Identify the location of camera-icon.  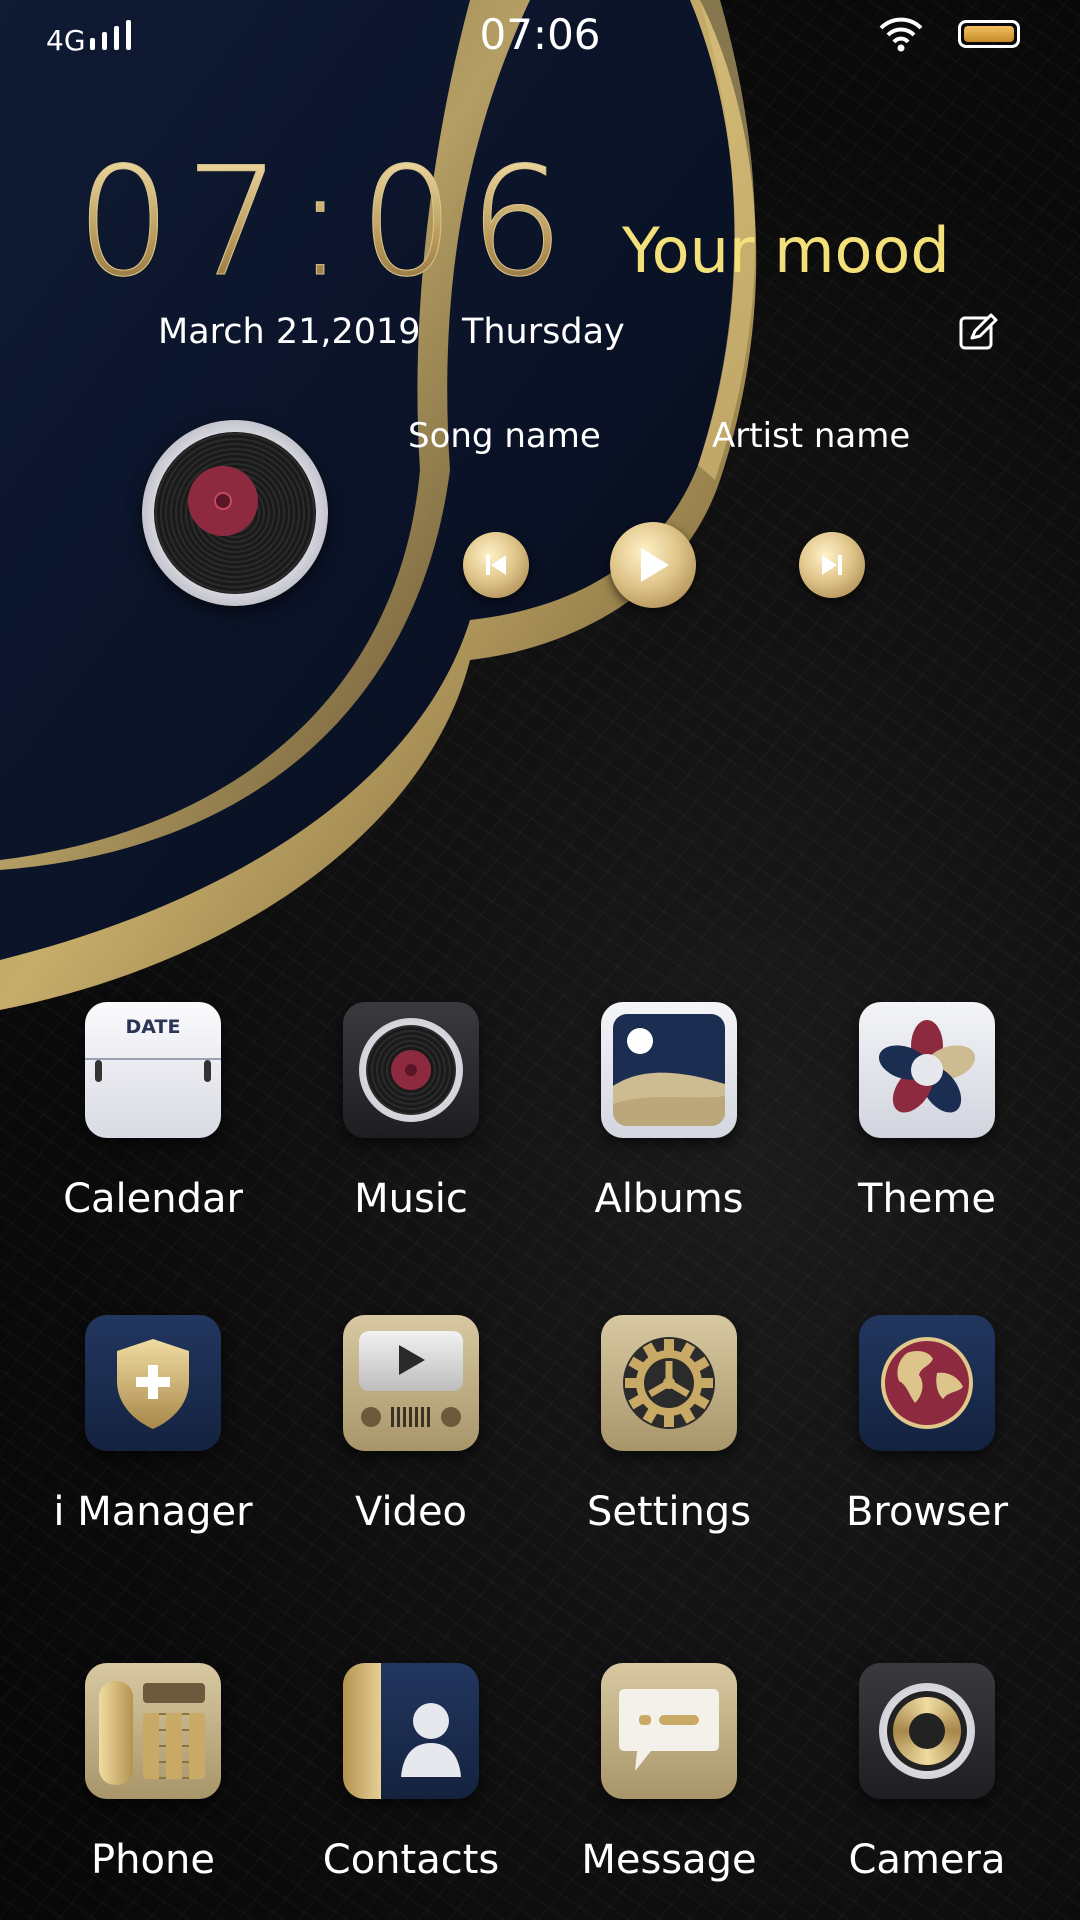
(927, 1731).